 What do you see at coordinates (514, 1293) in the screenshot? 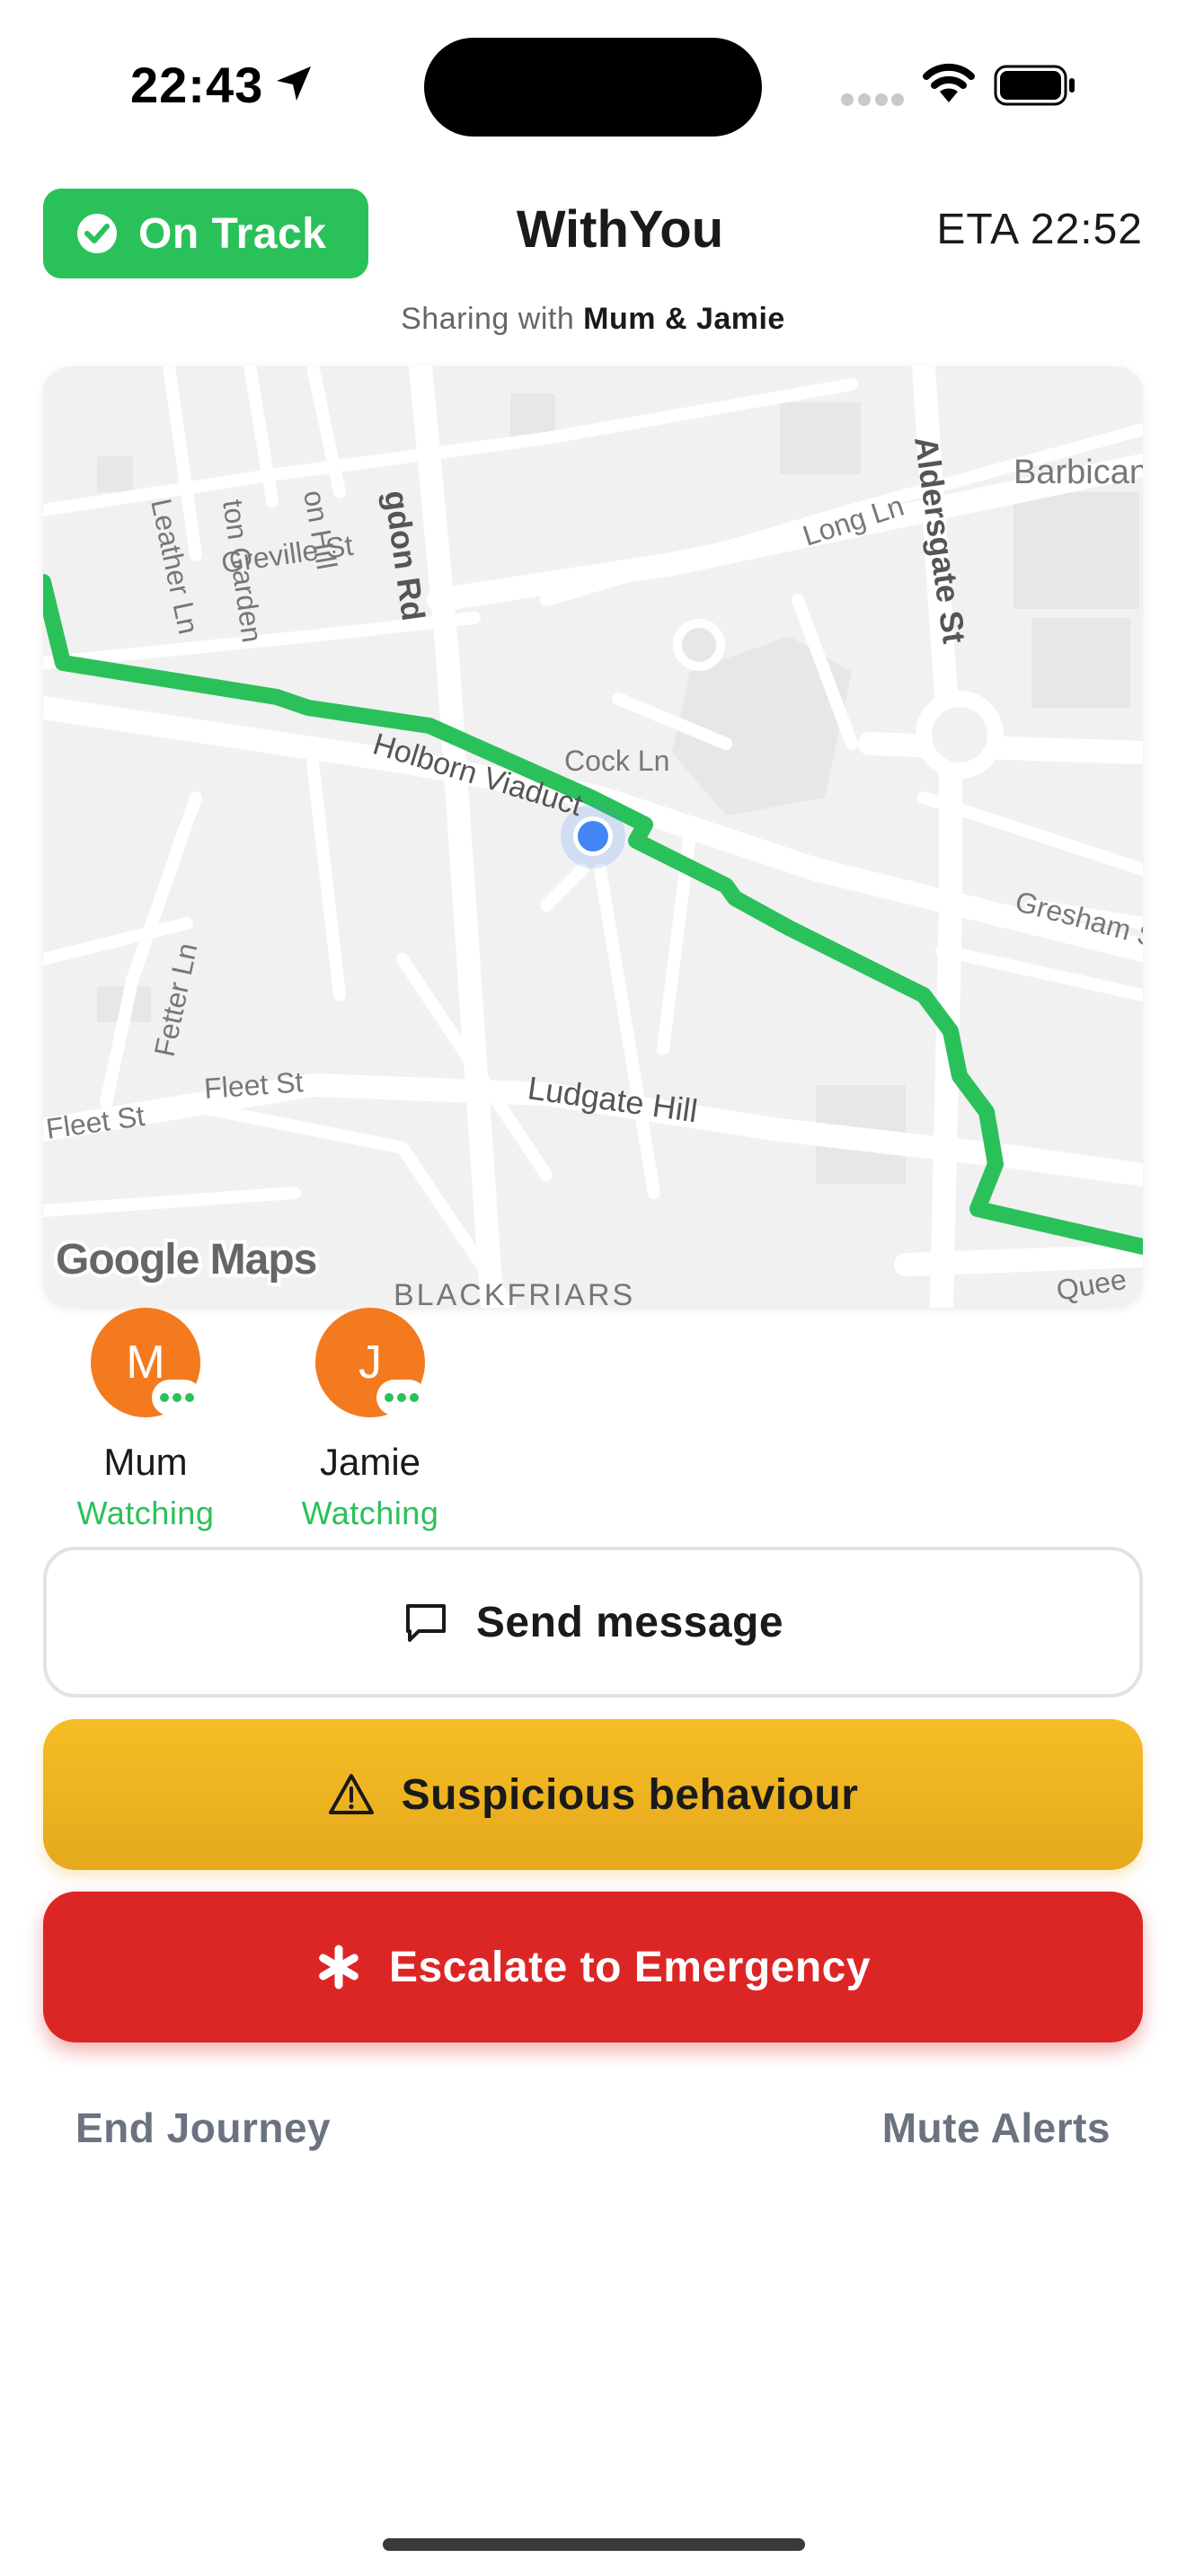
I see `street-label: BLACKFRIARS` at bounding box center [514, 1293].